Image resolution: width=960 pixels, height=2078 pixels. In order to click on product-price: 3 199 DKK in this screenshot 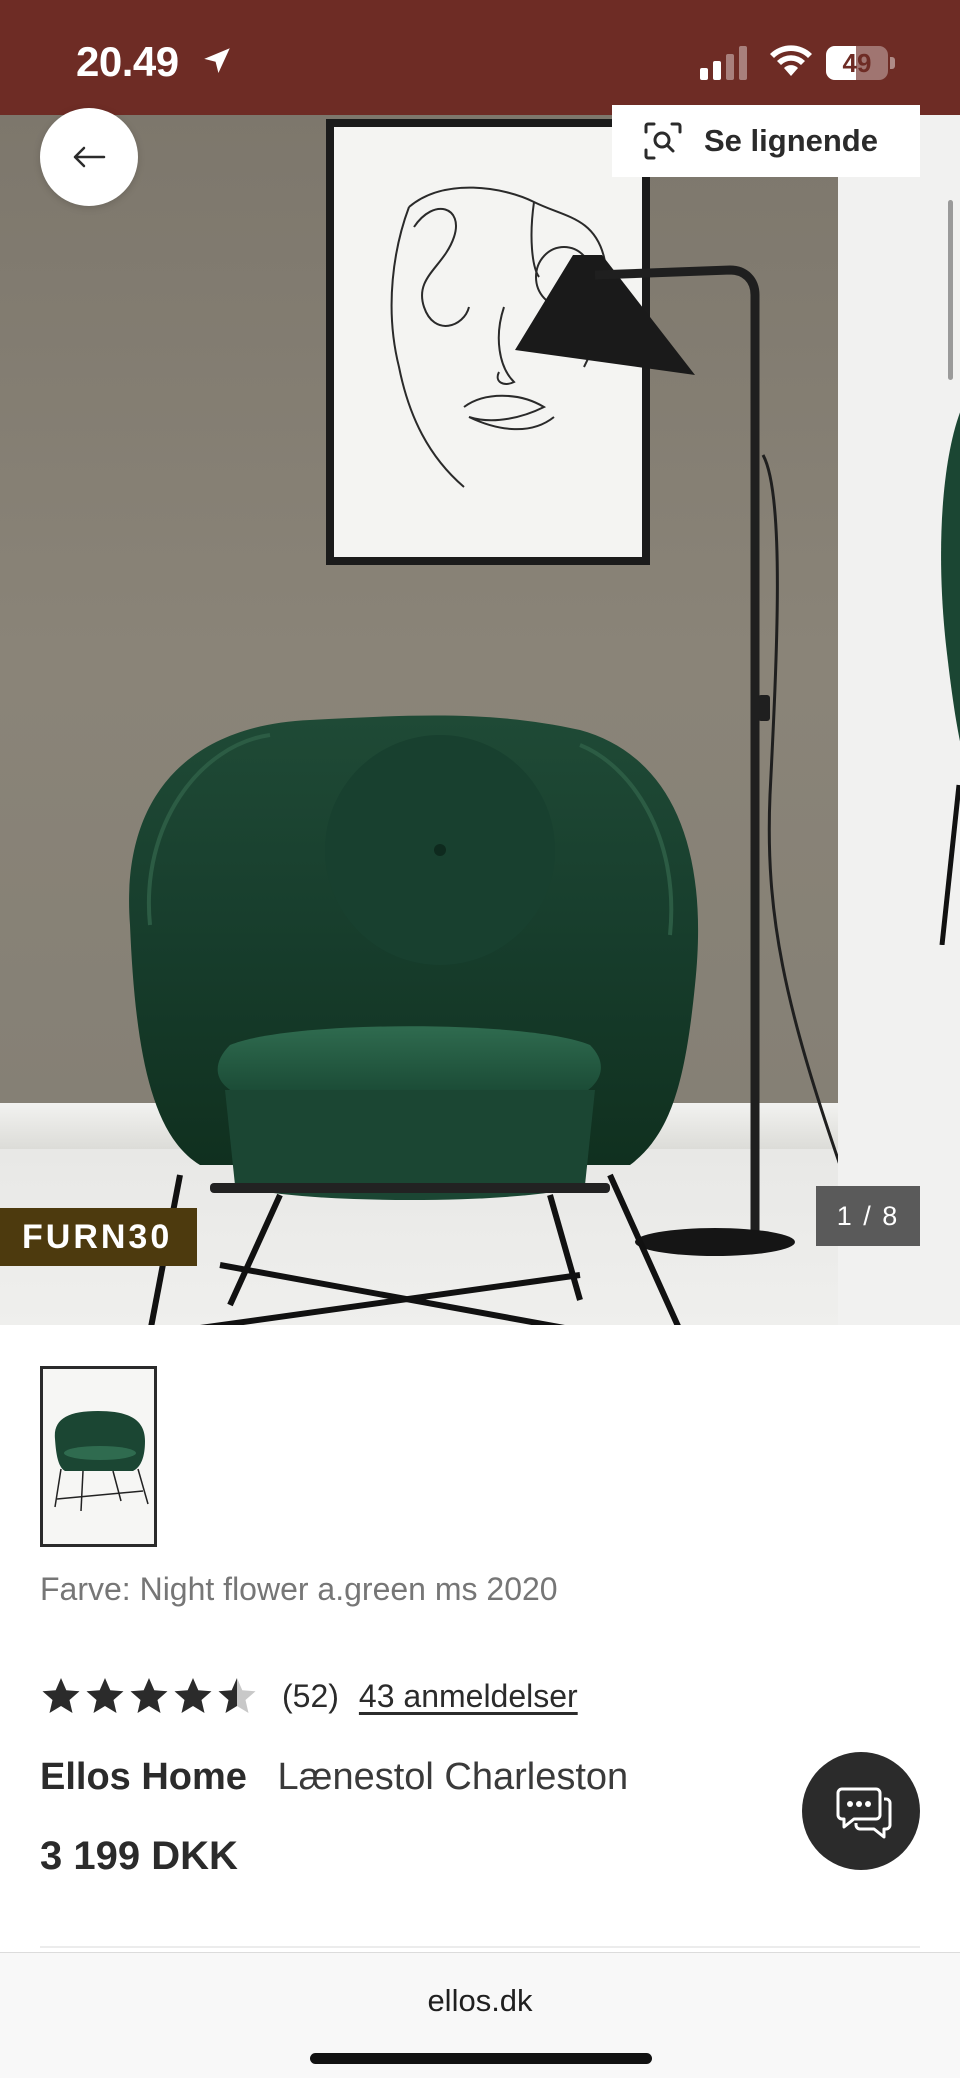, I will do `click(139, 1856)`.